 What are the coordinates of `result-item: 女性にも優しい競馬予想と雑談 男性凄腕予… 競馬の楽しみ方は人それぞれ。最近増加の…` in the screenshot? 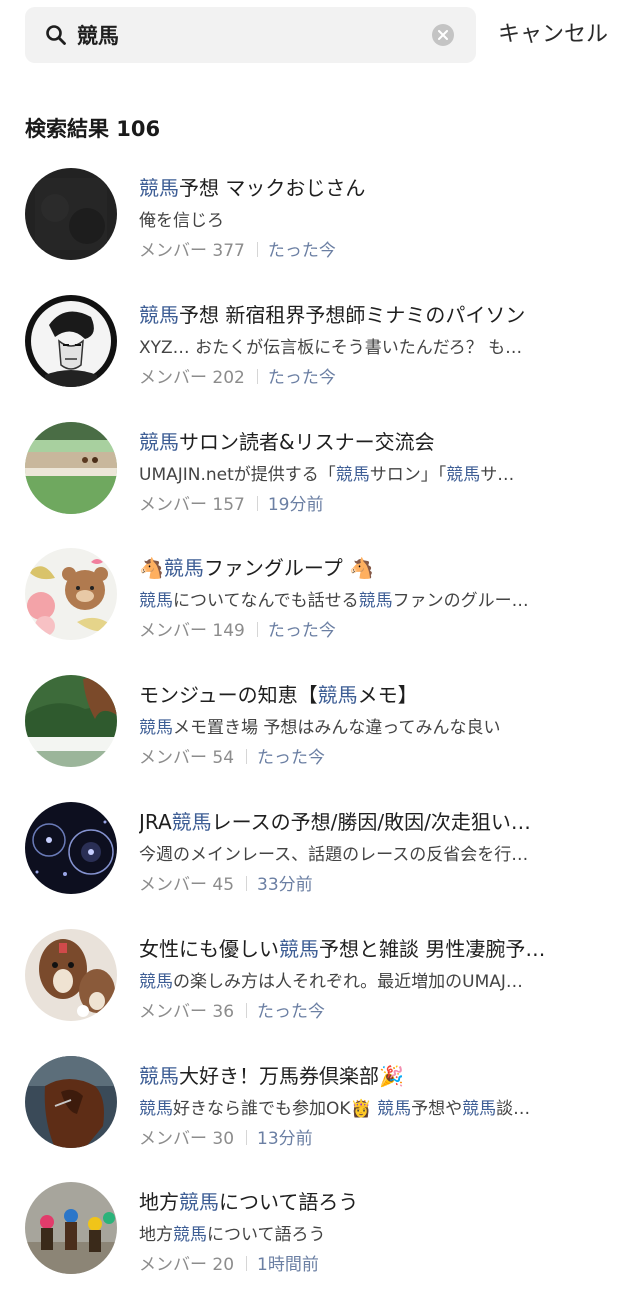 It's located at (320, 990).